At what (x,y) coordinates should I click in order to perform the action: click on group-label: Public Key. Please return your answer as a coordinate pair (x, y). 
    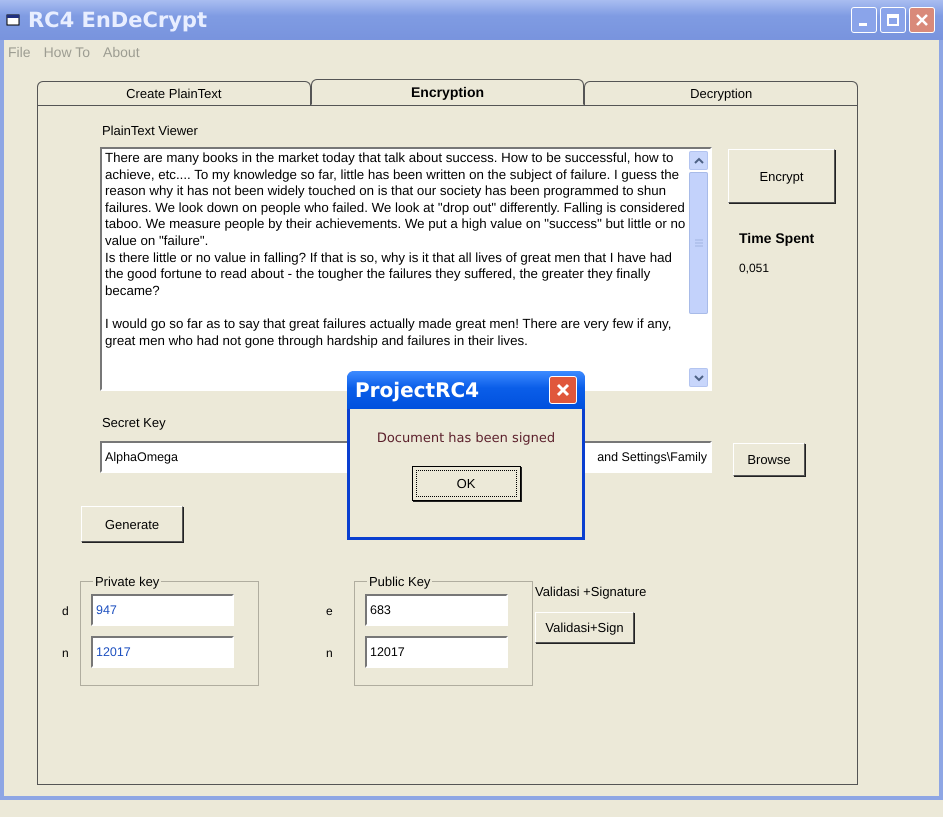
    Looking at the image, I should click on (400, 581).